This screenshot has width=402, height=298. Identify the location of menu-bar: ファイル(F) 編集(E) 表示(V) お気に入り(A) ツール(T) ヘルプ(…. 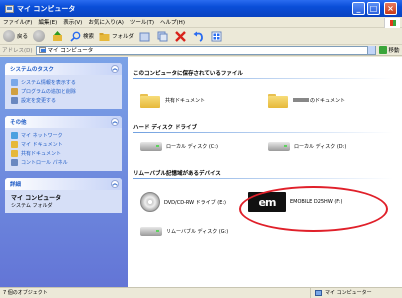
(201, 22).